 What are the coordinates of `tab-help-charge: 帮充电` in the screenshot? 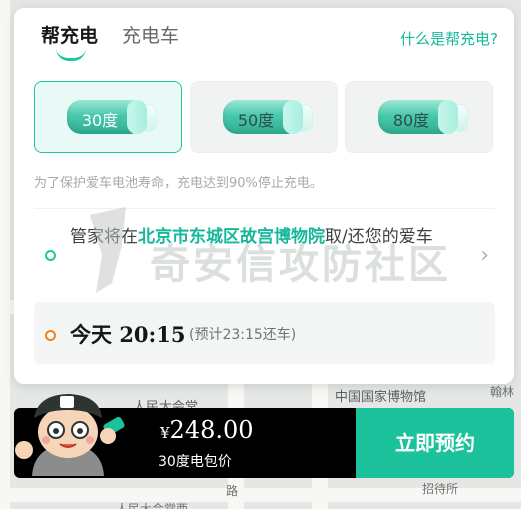 It's located at (69, 34).